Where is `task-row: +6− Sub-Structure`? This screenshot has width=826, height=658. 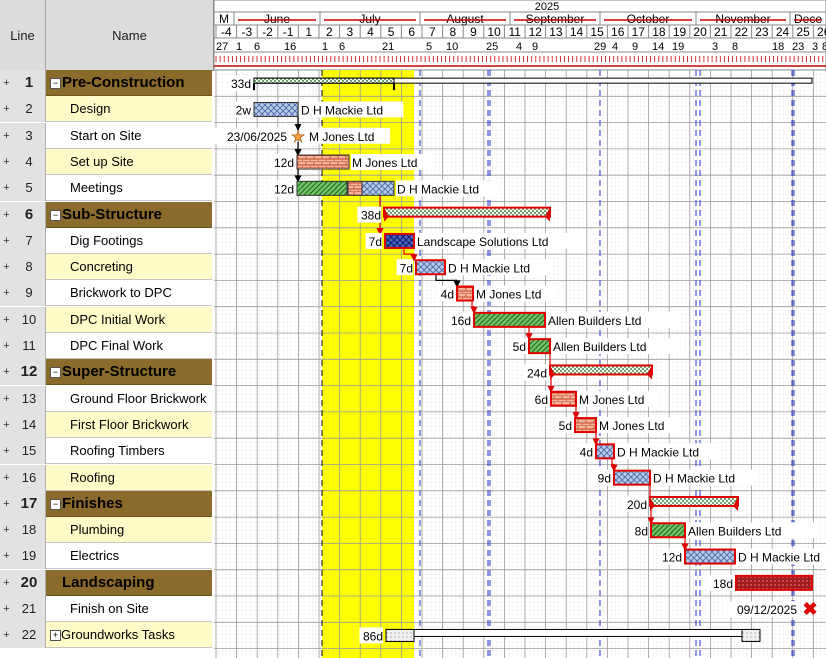 task-row: +6− Sub-Structure is located at coordinates (107, 214).